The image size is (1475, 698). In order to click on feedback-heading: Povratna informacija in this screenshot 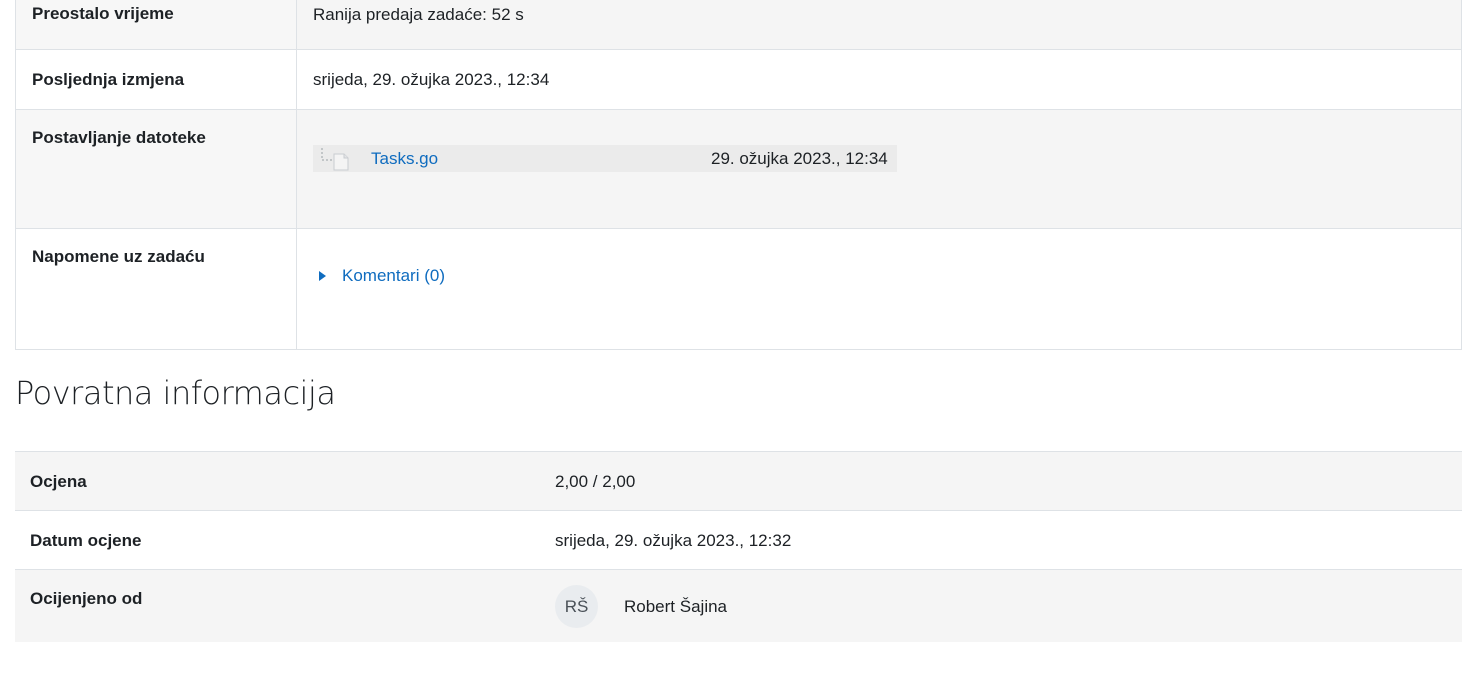, I will do `click(175, 393)`.